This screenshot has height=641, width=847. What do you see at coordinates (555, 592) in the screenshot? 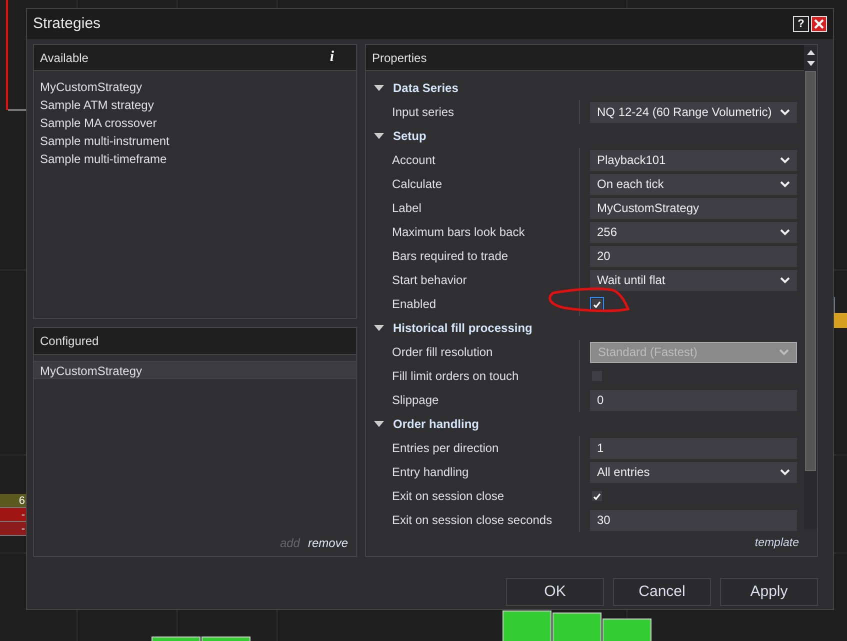
I see `dialog-button: OK` at bounding box center [555, 592].